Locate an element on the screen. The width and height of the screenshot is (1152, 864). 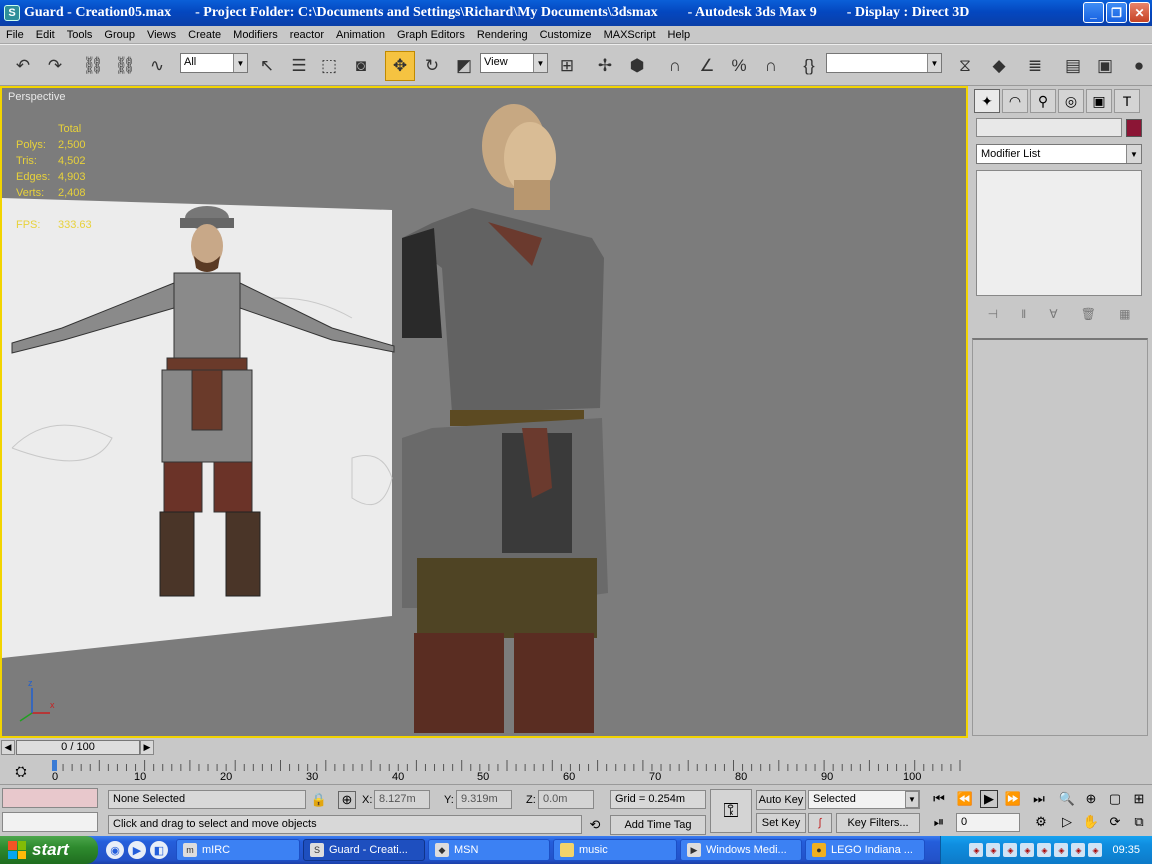
previous-frame-icon: ◀ is located at coordinates (8, 747).